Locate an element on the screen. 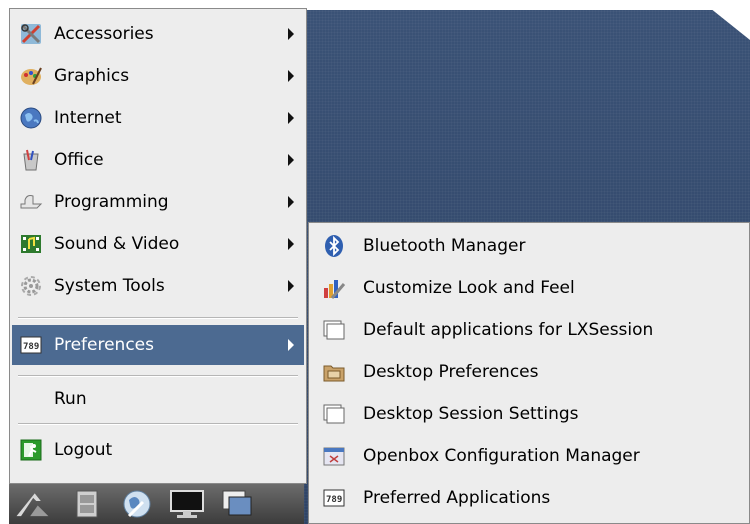 This screenshot has height=524, width=750. menu-item-label: Preferences is located at coordinates (104, 345).